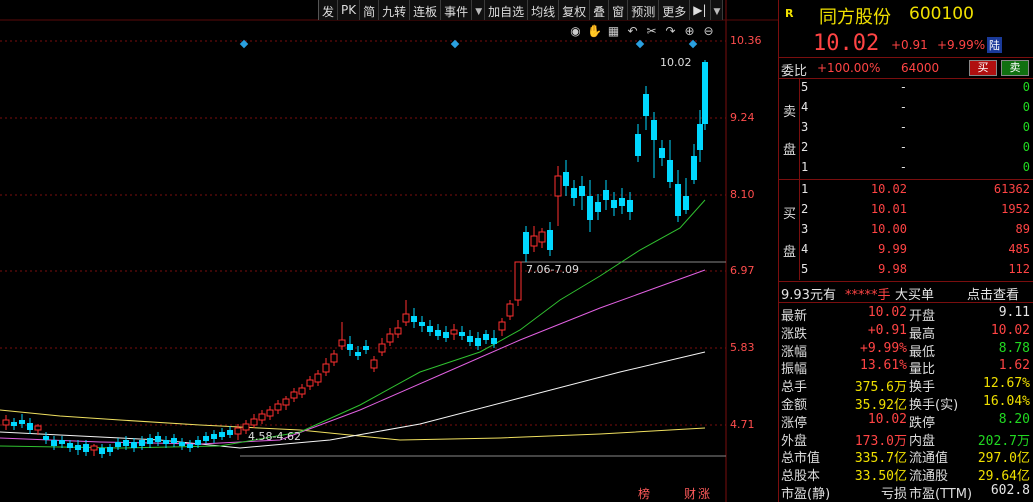 This screenshot has width=1033, height=502. What do you see at coordinates (929, 477) in the screenshot?
I see `stat-label: 流通股` at bounding box center [929, 477].